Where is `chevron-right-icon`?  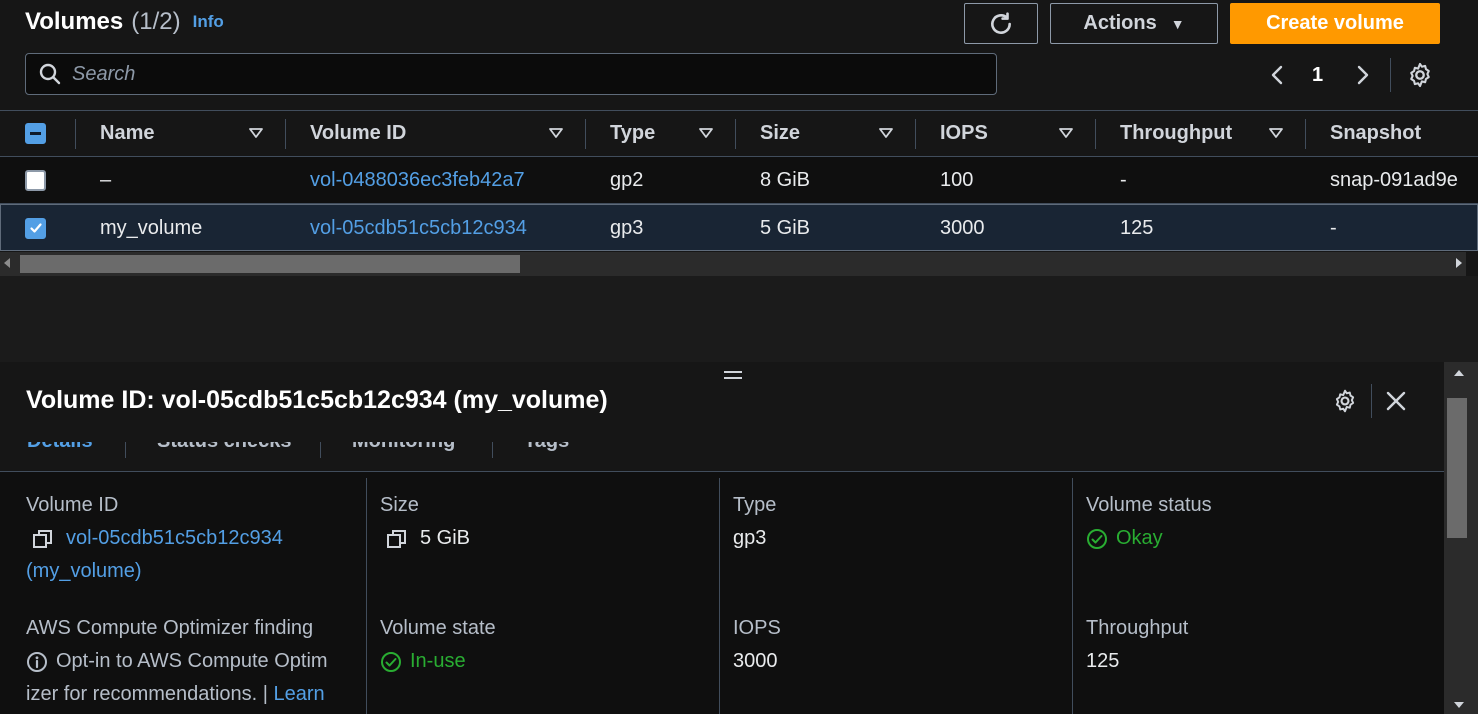
chevron-right-icon is located at coordinates (1363, 75).